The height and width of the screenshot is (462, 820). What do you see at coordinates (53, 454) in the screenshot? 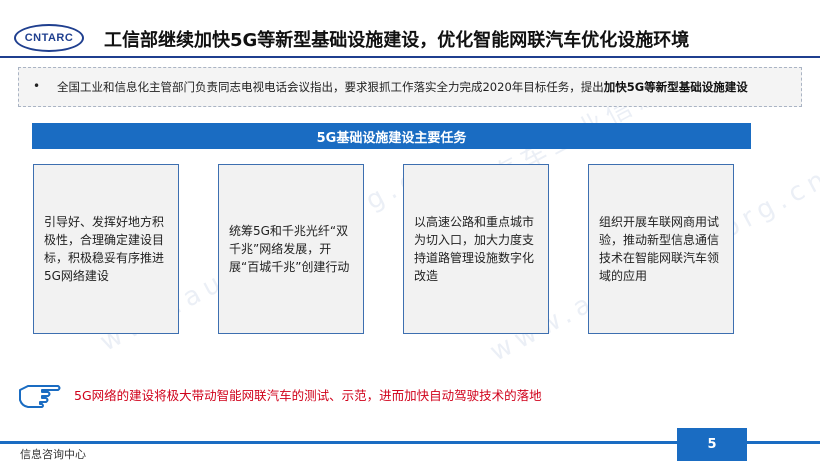
I see `footer-label: 信息咨询中心` at bounding box center [53, 454].